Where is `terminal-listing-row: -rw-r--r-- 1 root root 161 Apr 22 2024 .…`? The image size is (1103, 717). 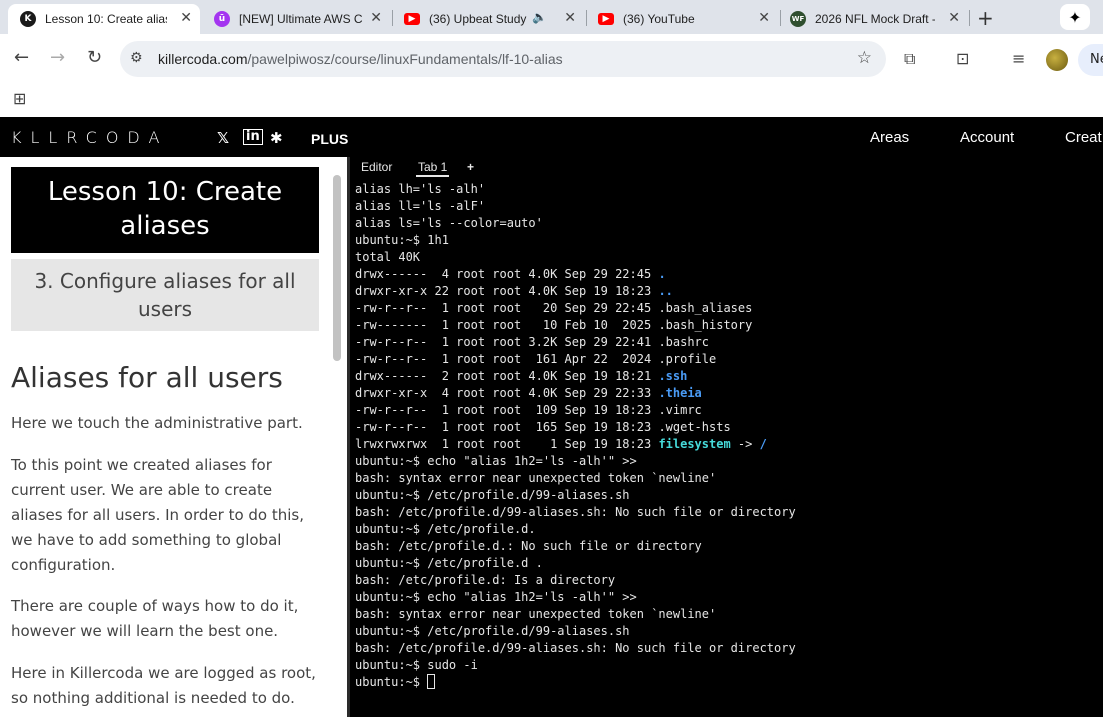 terminal-listing-row: -rw-r--r-- 1 root root 161 Apr 22 2024 .… is located at coordinates (536, 359).